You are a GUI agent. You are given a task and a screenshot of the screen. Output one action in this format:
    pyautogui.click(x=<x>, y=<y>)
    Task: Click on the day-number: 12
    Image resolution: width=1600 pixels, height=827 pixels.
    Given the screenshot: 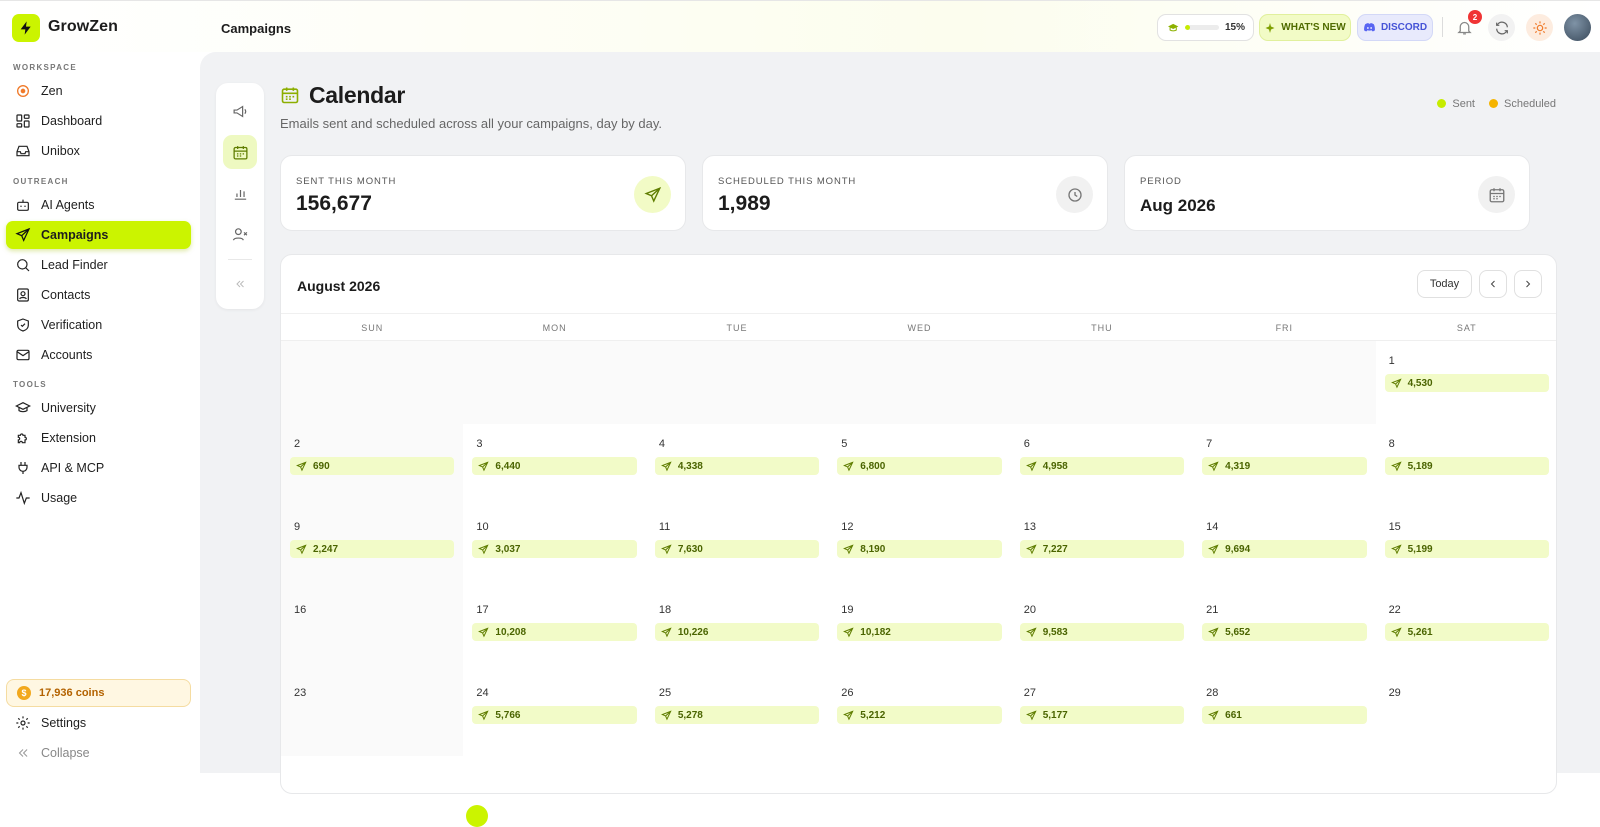 What is the action you would take?
    pyautogui.click(x=847, y=527)
    